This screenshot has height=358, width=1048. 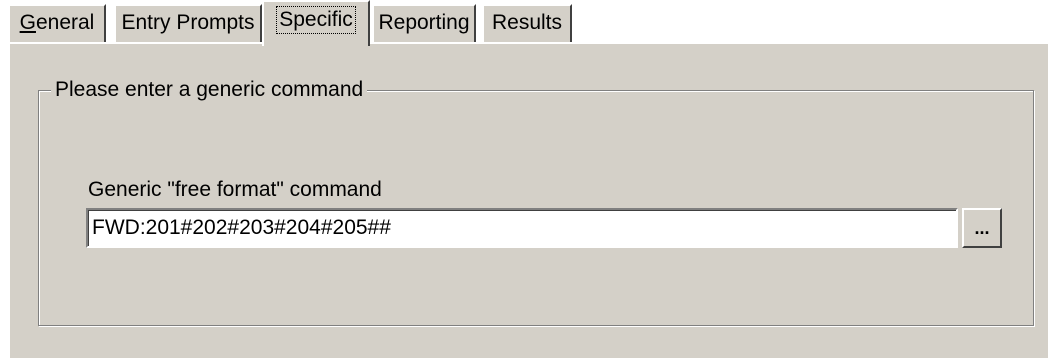 What do you see at coordinates (316, 20) in the screenshot?
I see `tab-specific-label: Specific` at bounding box center [316, 20].